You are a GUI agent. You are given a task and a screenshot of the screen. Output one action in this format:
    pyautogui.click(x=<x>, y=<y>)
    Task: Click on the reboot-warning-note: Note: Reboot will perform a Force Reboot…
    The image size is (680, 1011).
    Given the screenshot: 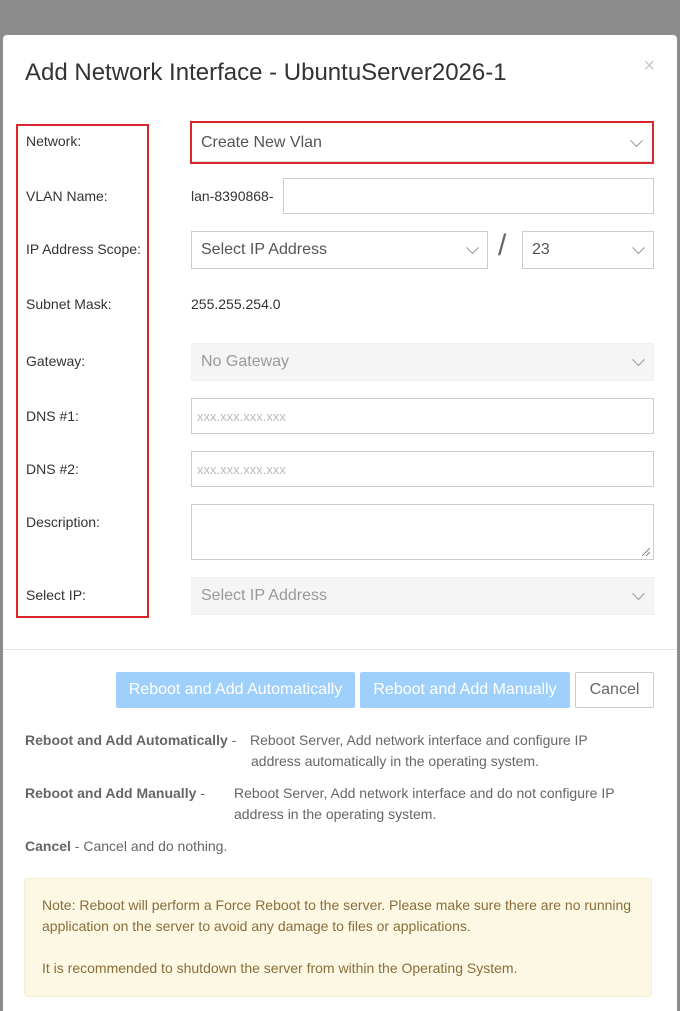 What is the action you would take?
    pyautogui.click(x=338, y=937)
    